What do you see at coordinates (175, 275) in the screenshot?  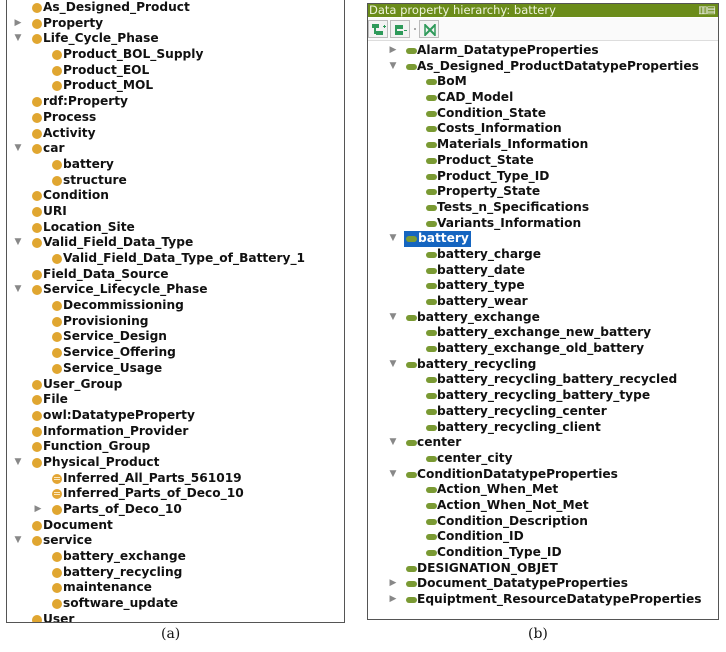 I see `tree-item: Field_Data_Source` at bounding box center [175, 275].